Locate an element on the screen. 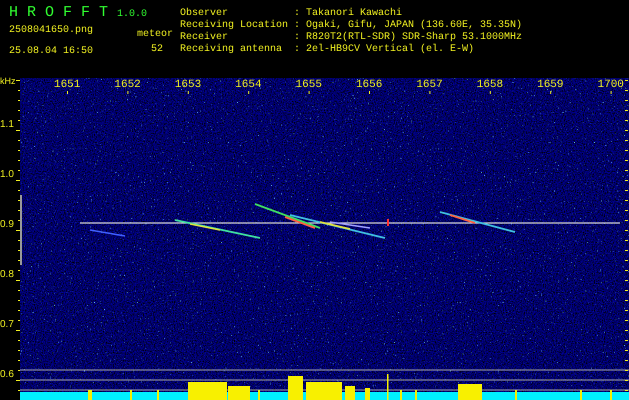 Image resolution: width=629 pixels, height=400 pixels. meteor-label: meteor is located at coordinates (154, 35).